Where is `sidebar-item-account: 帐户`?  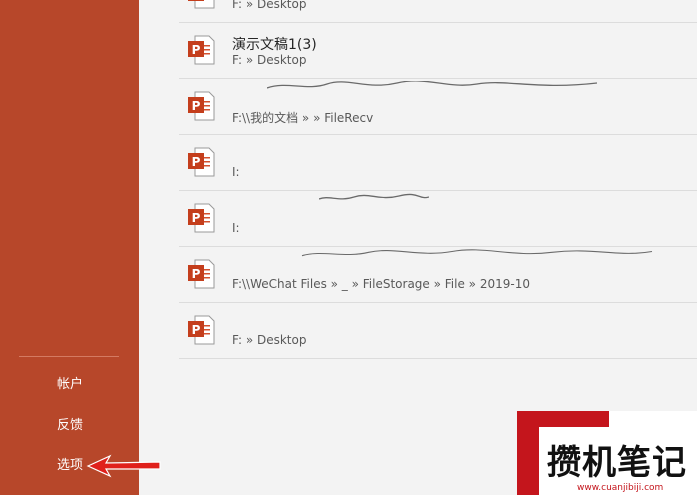
sidebar-item-account: 帐户 is located at coordinates (70, 385).